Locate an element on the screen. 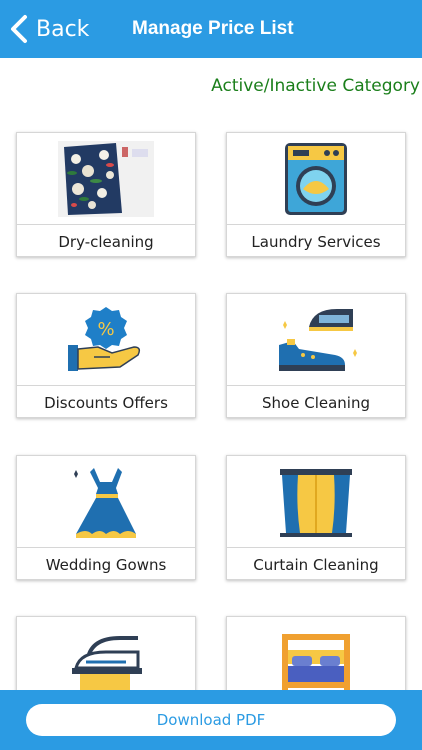  washing-machine-icon is located at coordinates (316, 178).